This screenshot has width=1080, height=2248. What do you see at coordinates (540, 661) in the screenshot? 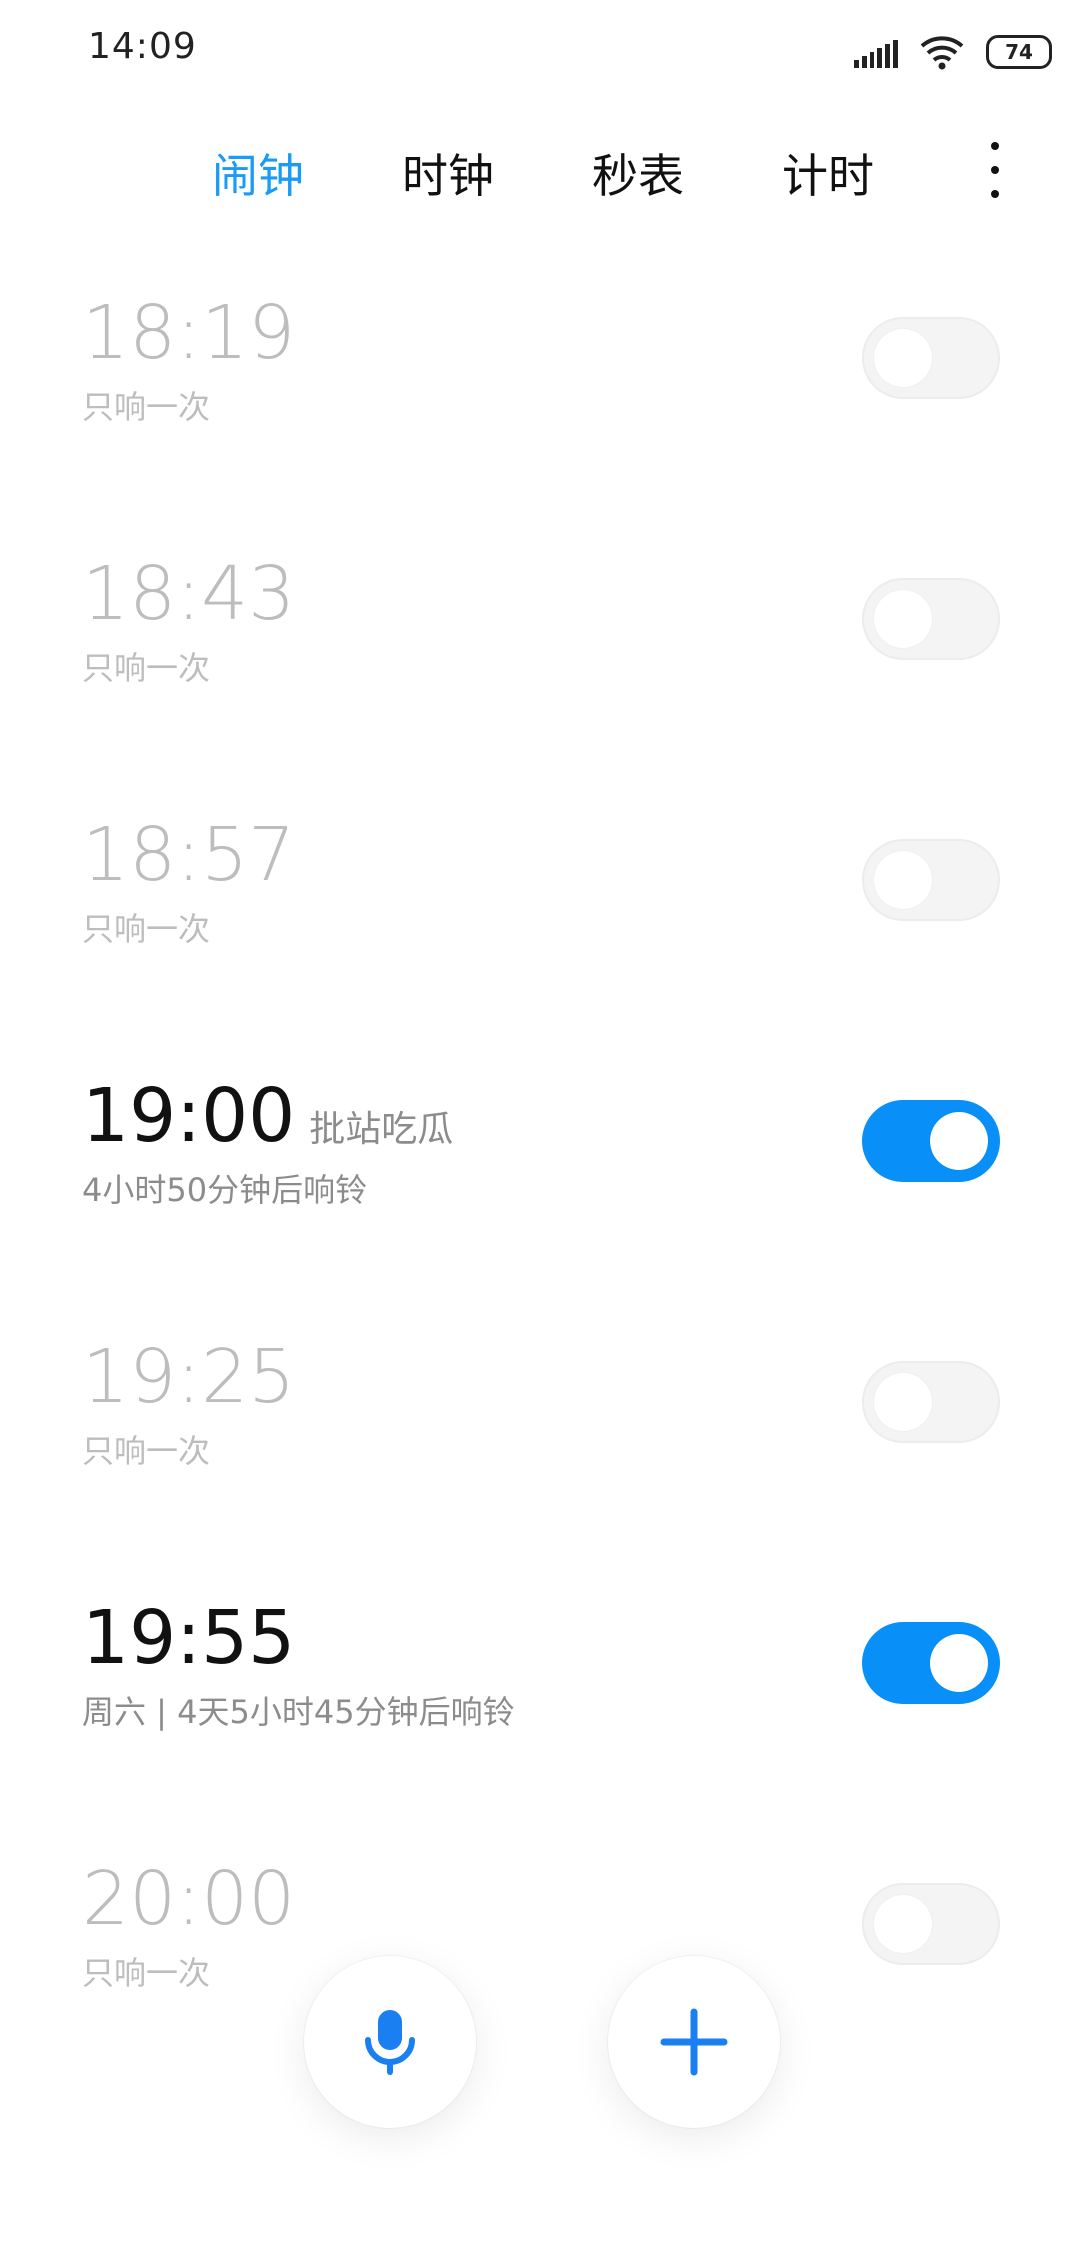
I see `alarm-item: 18:43 只响一次` at bounding box center [540, 661].